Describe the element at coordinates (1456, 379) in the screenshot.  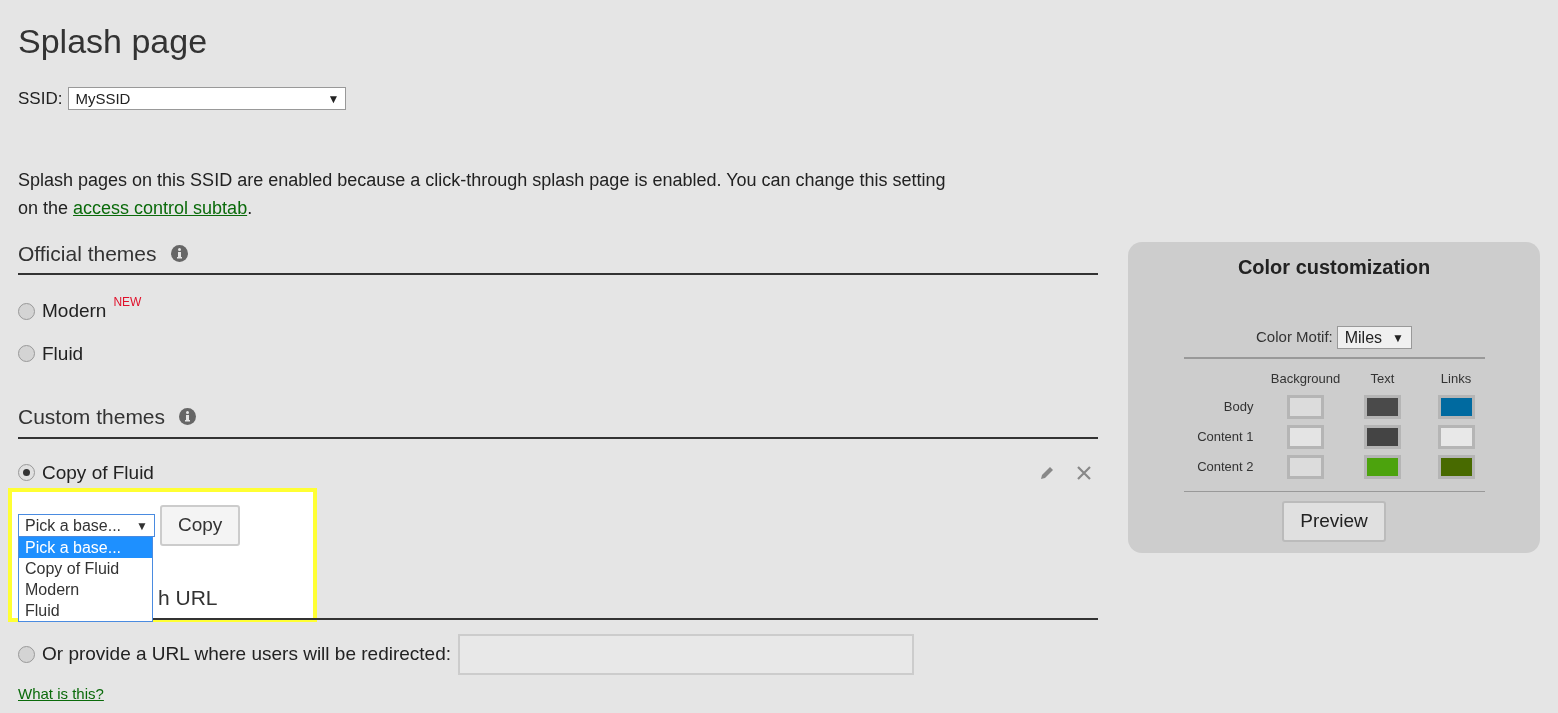
I see `column-header: Links` at that location.